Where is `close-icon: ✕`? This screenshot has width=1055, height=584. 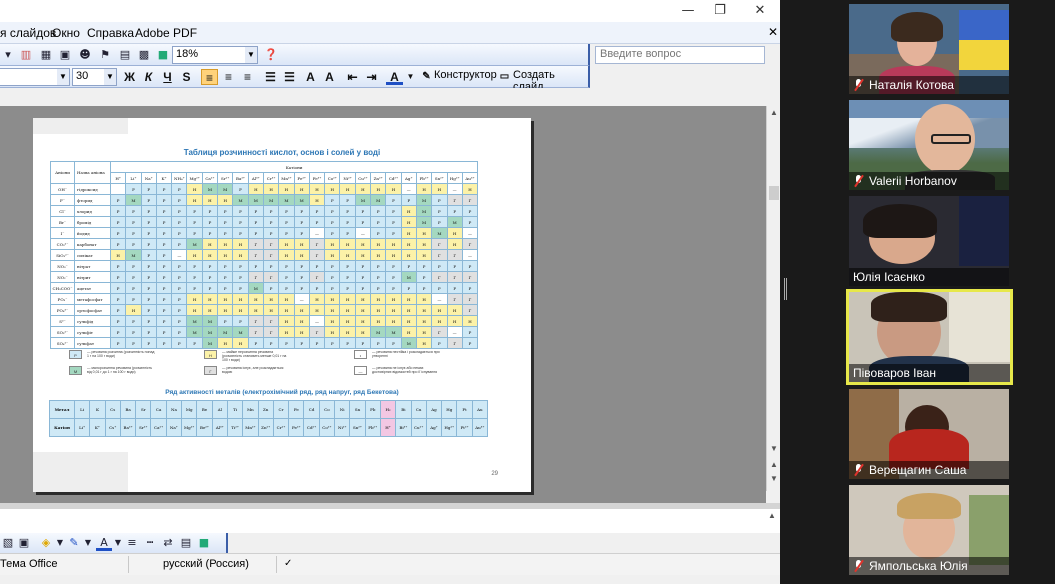
close-icon: ✕ is located at coordinates (760, 11).